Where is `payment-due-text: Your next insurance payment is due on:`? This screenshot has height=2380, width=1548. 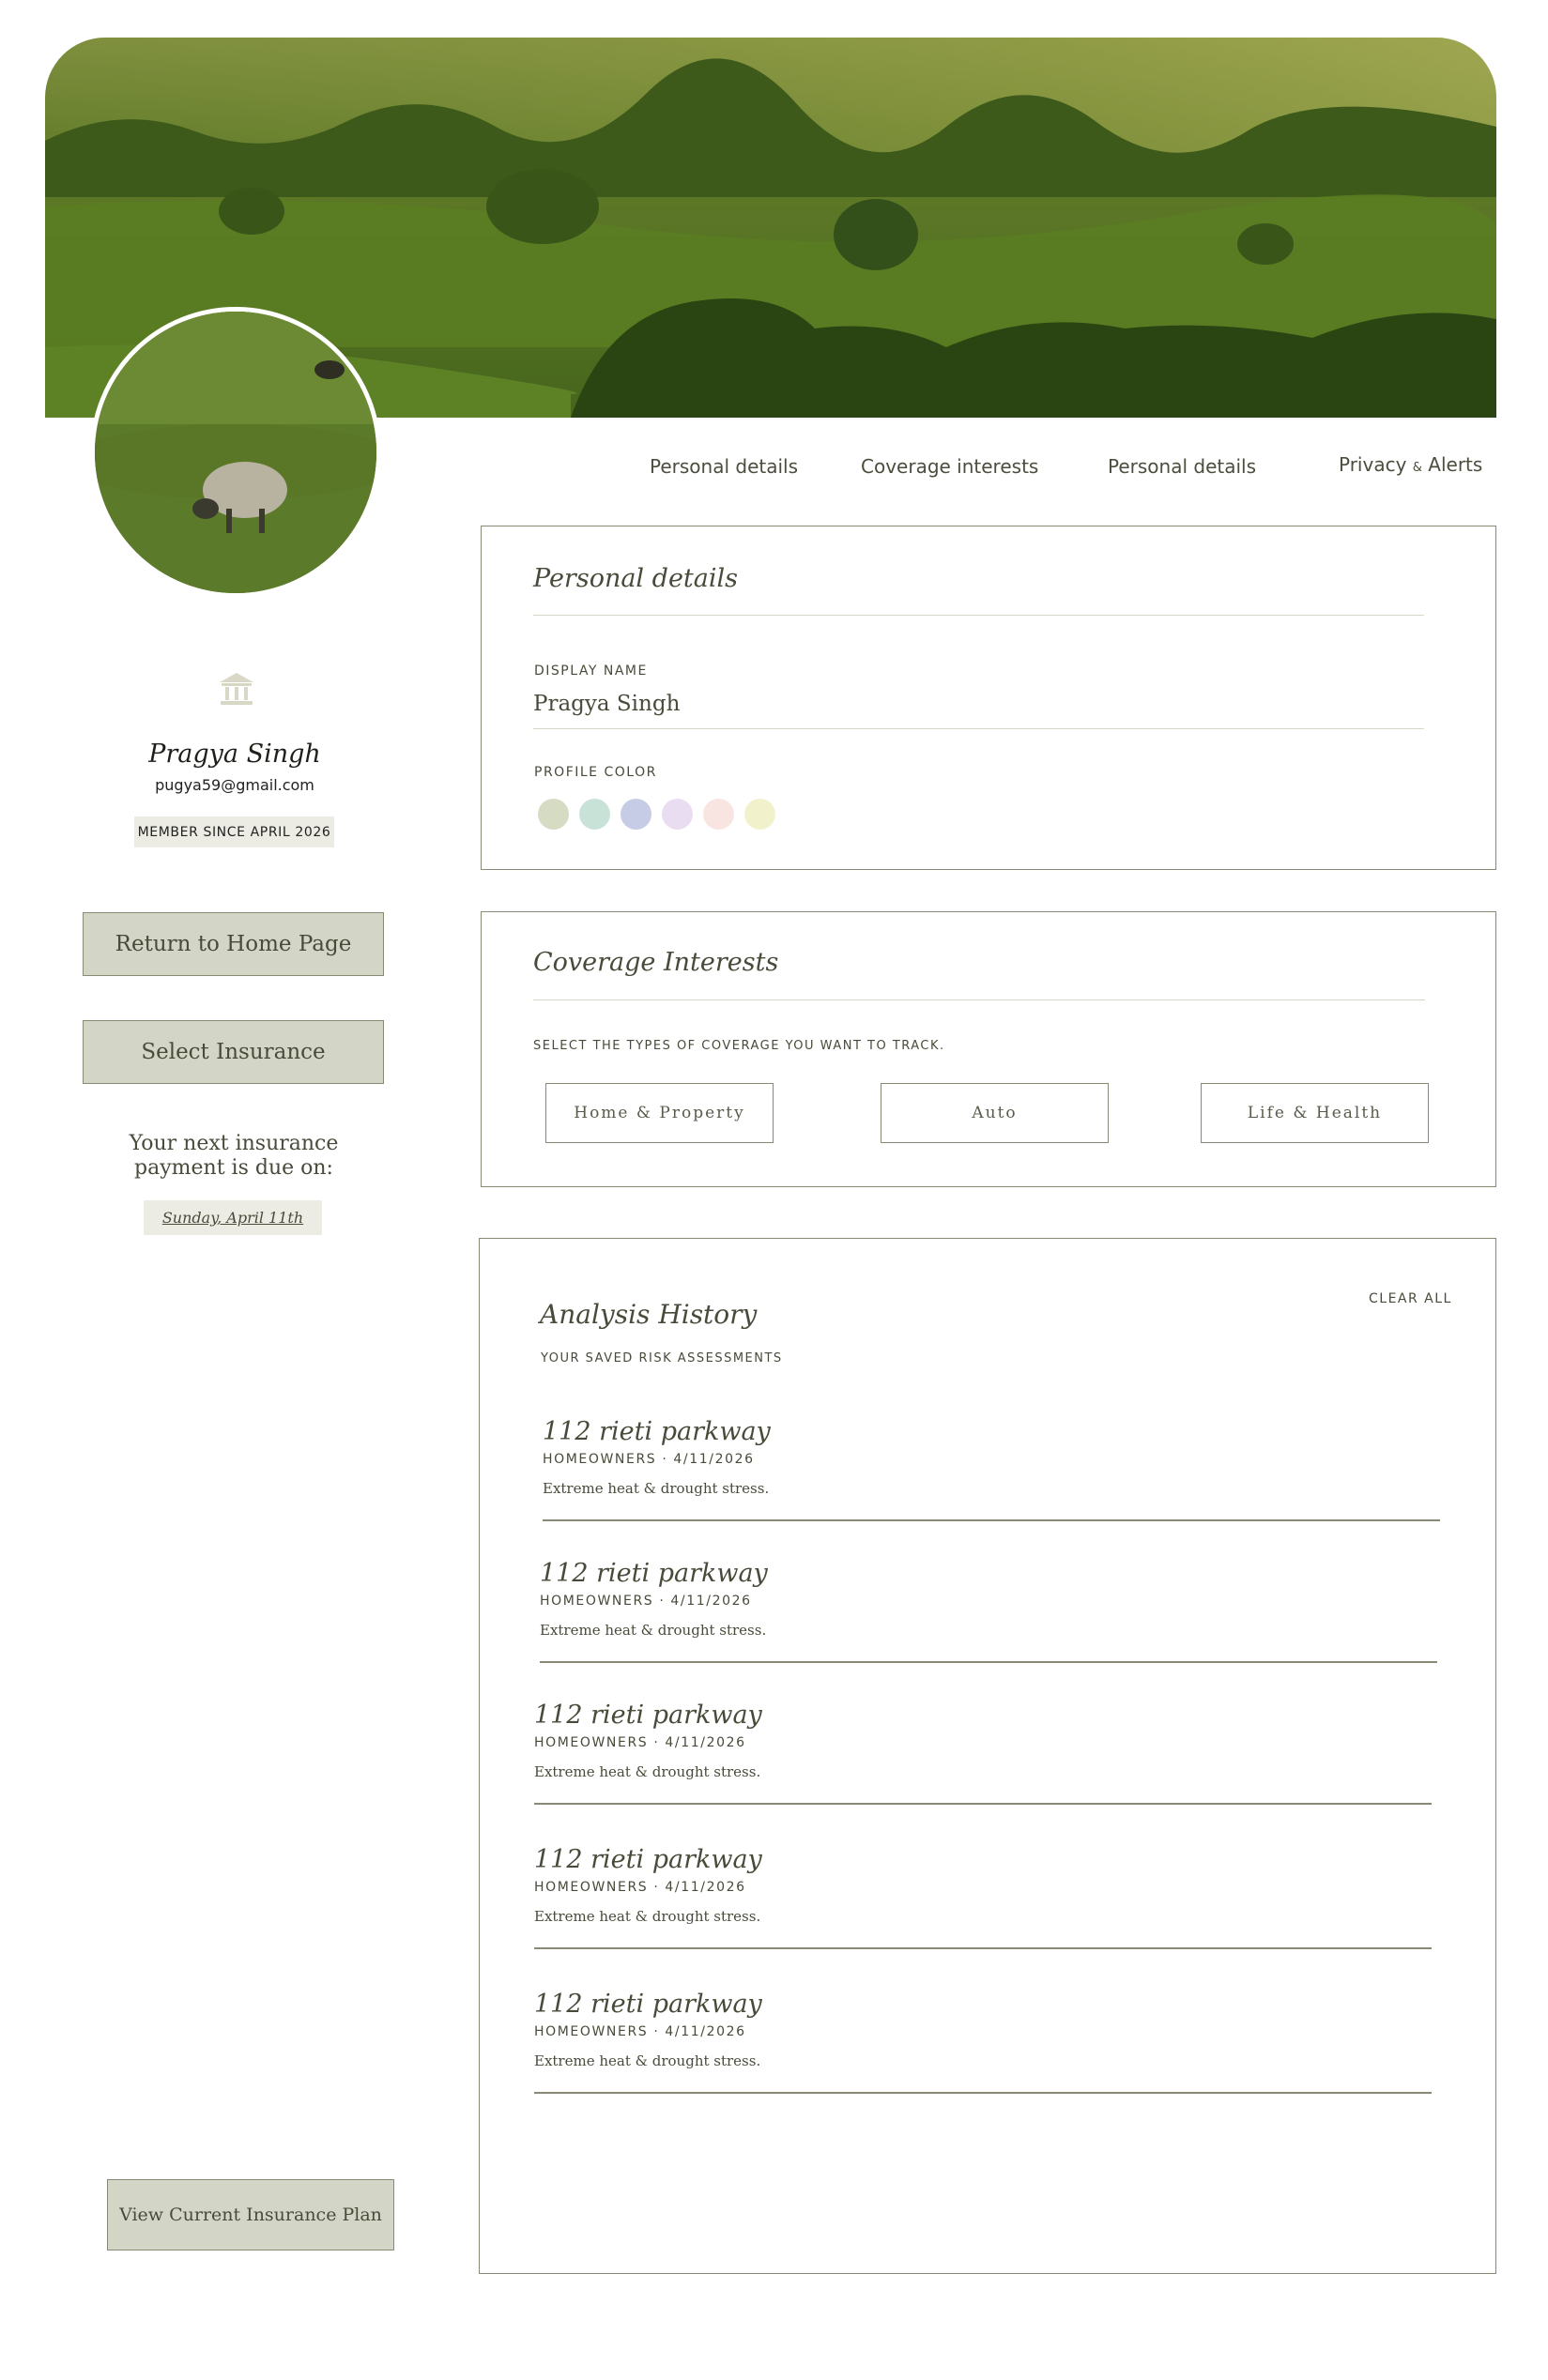
payment-due-text: Your next insurance payment is due on: is located at coordinates (234, 1157).